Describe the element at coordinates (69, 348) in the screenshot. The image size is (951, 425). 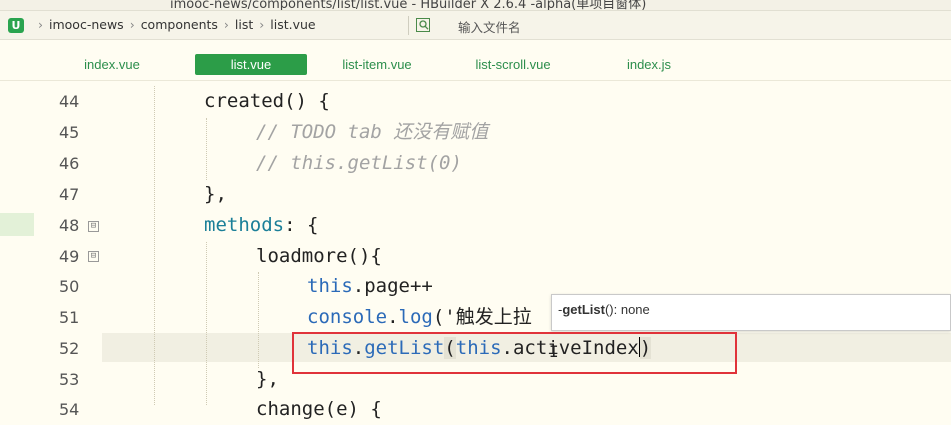
I see `line-number: 52` at that location.